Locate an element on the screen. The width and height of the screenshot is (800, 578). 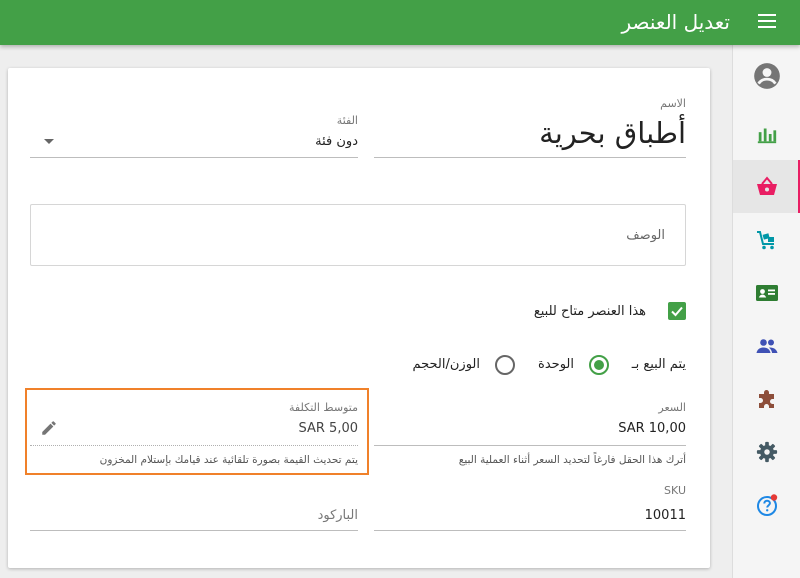
price-label: السعر is located at coordinates (672, 407).